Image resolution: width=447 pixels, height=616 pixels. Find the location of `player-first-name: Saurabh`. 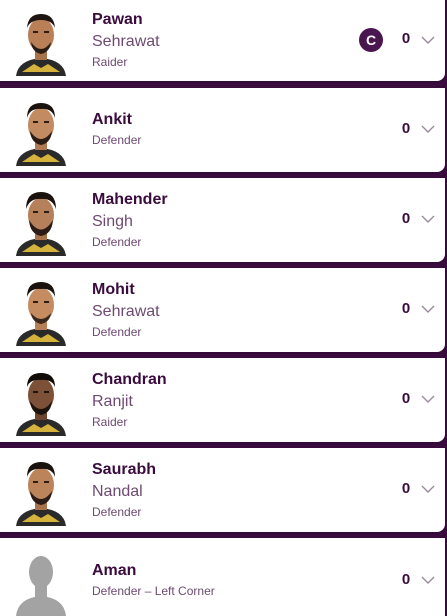

player-first-name: Saurabh is located at coordinates (124, 469).